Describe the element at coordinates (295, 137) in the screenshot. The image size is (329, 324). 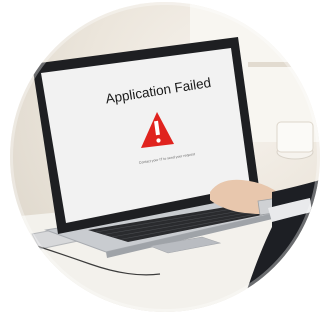
I see `coffee-cup-body` at that location.